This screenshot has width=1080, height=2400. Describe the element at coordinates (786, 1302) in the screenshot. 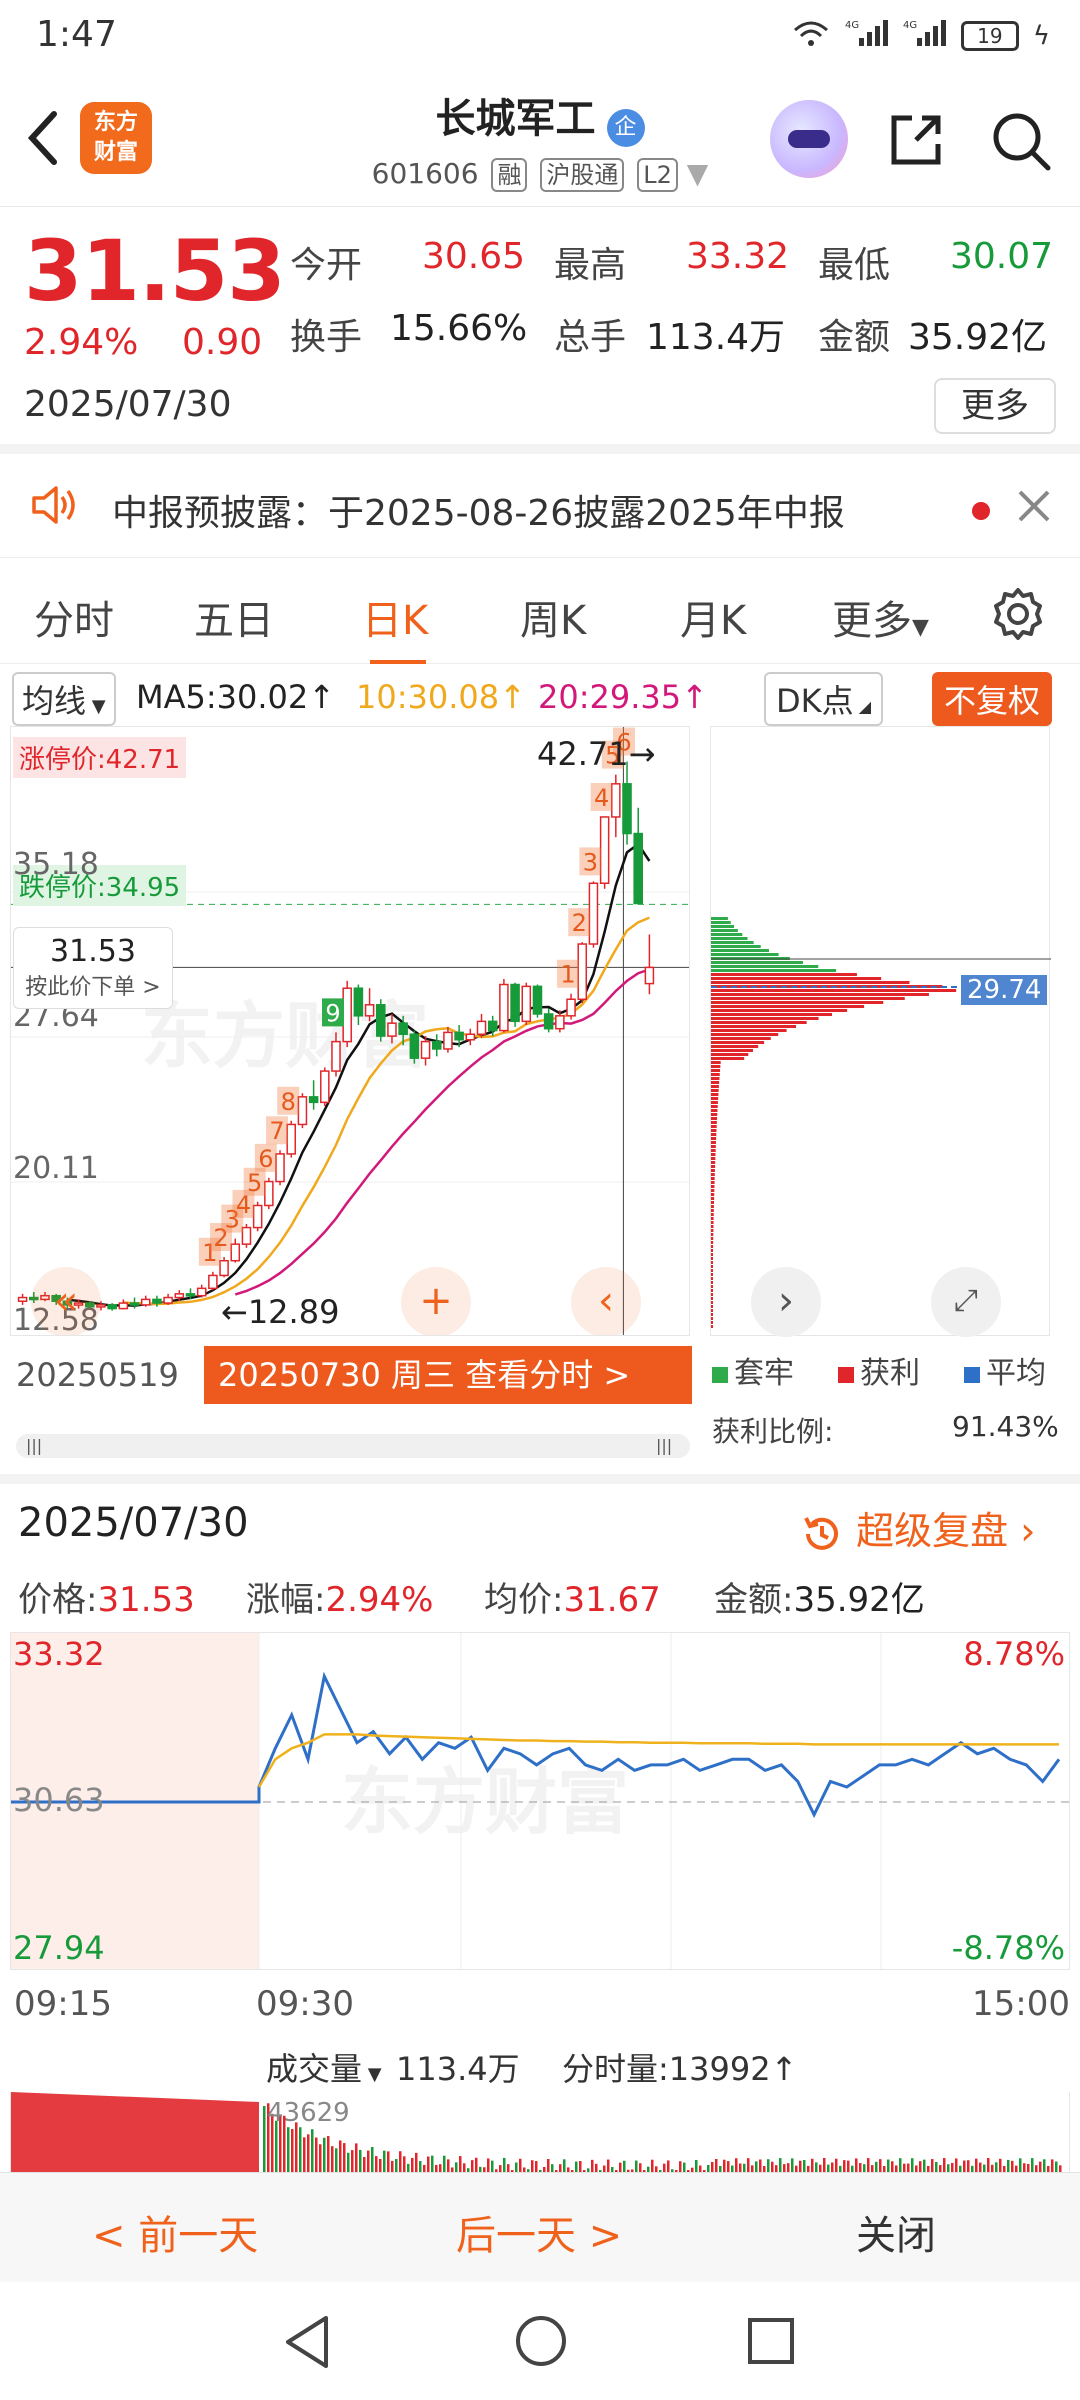

I see `step-right-icon: ›` at that location.